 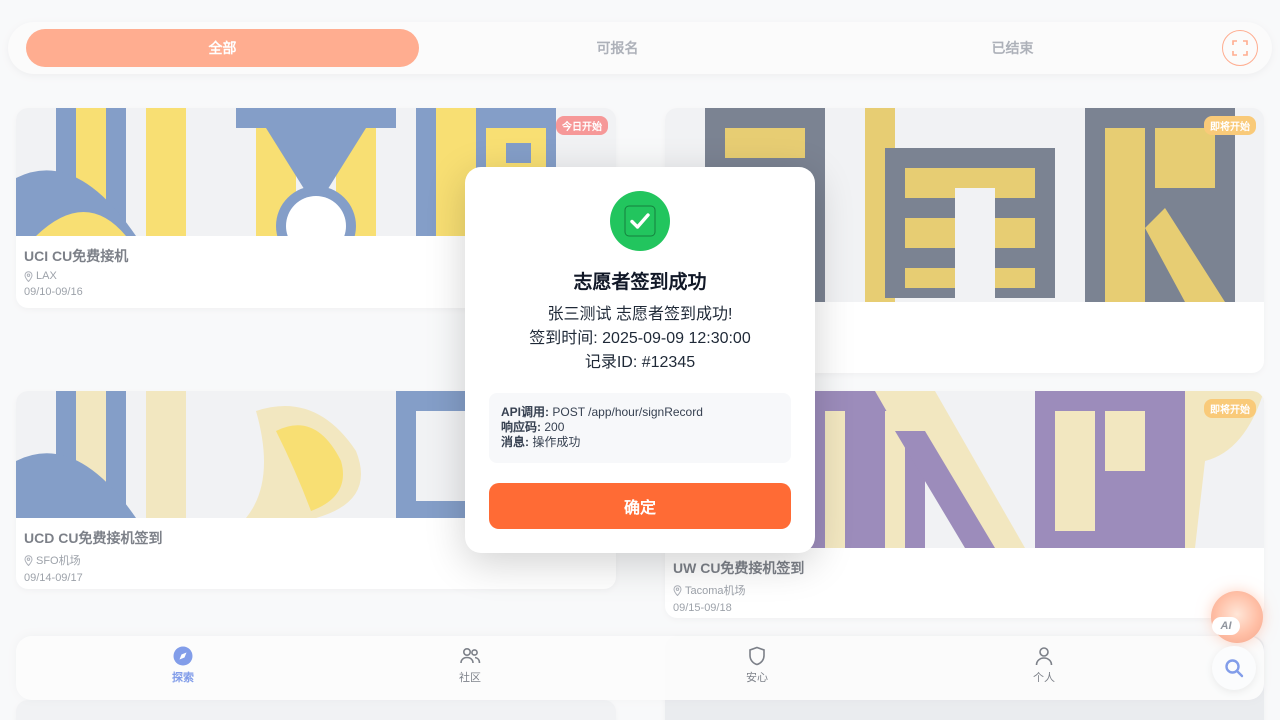 What do you see at coordinates (525, 412) in the screenshot?
I see `api-call-label: API调用:` at bounding box center [525, 412].